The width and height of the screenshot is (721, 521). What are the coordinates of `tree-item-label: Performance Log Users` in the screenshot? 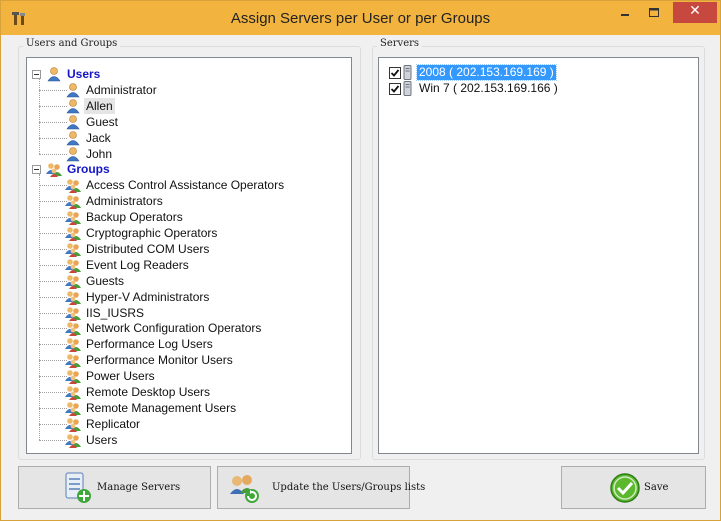 It's located at (149, 344).